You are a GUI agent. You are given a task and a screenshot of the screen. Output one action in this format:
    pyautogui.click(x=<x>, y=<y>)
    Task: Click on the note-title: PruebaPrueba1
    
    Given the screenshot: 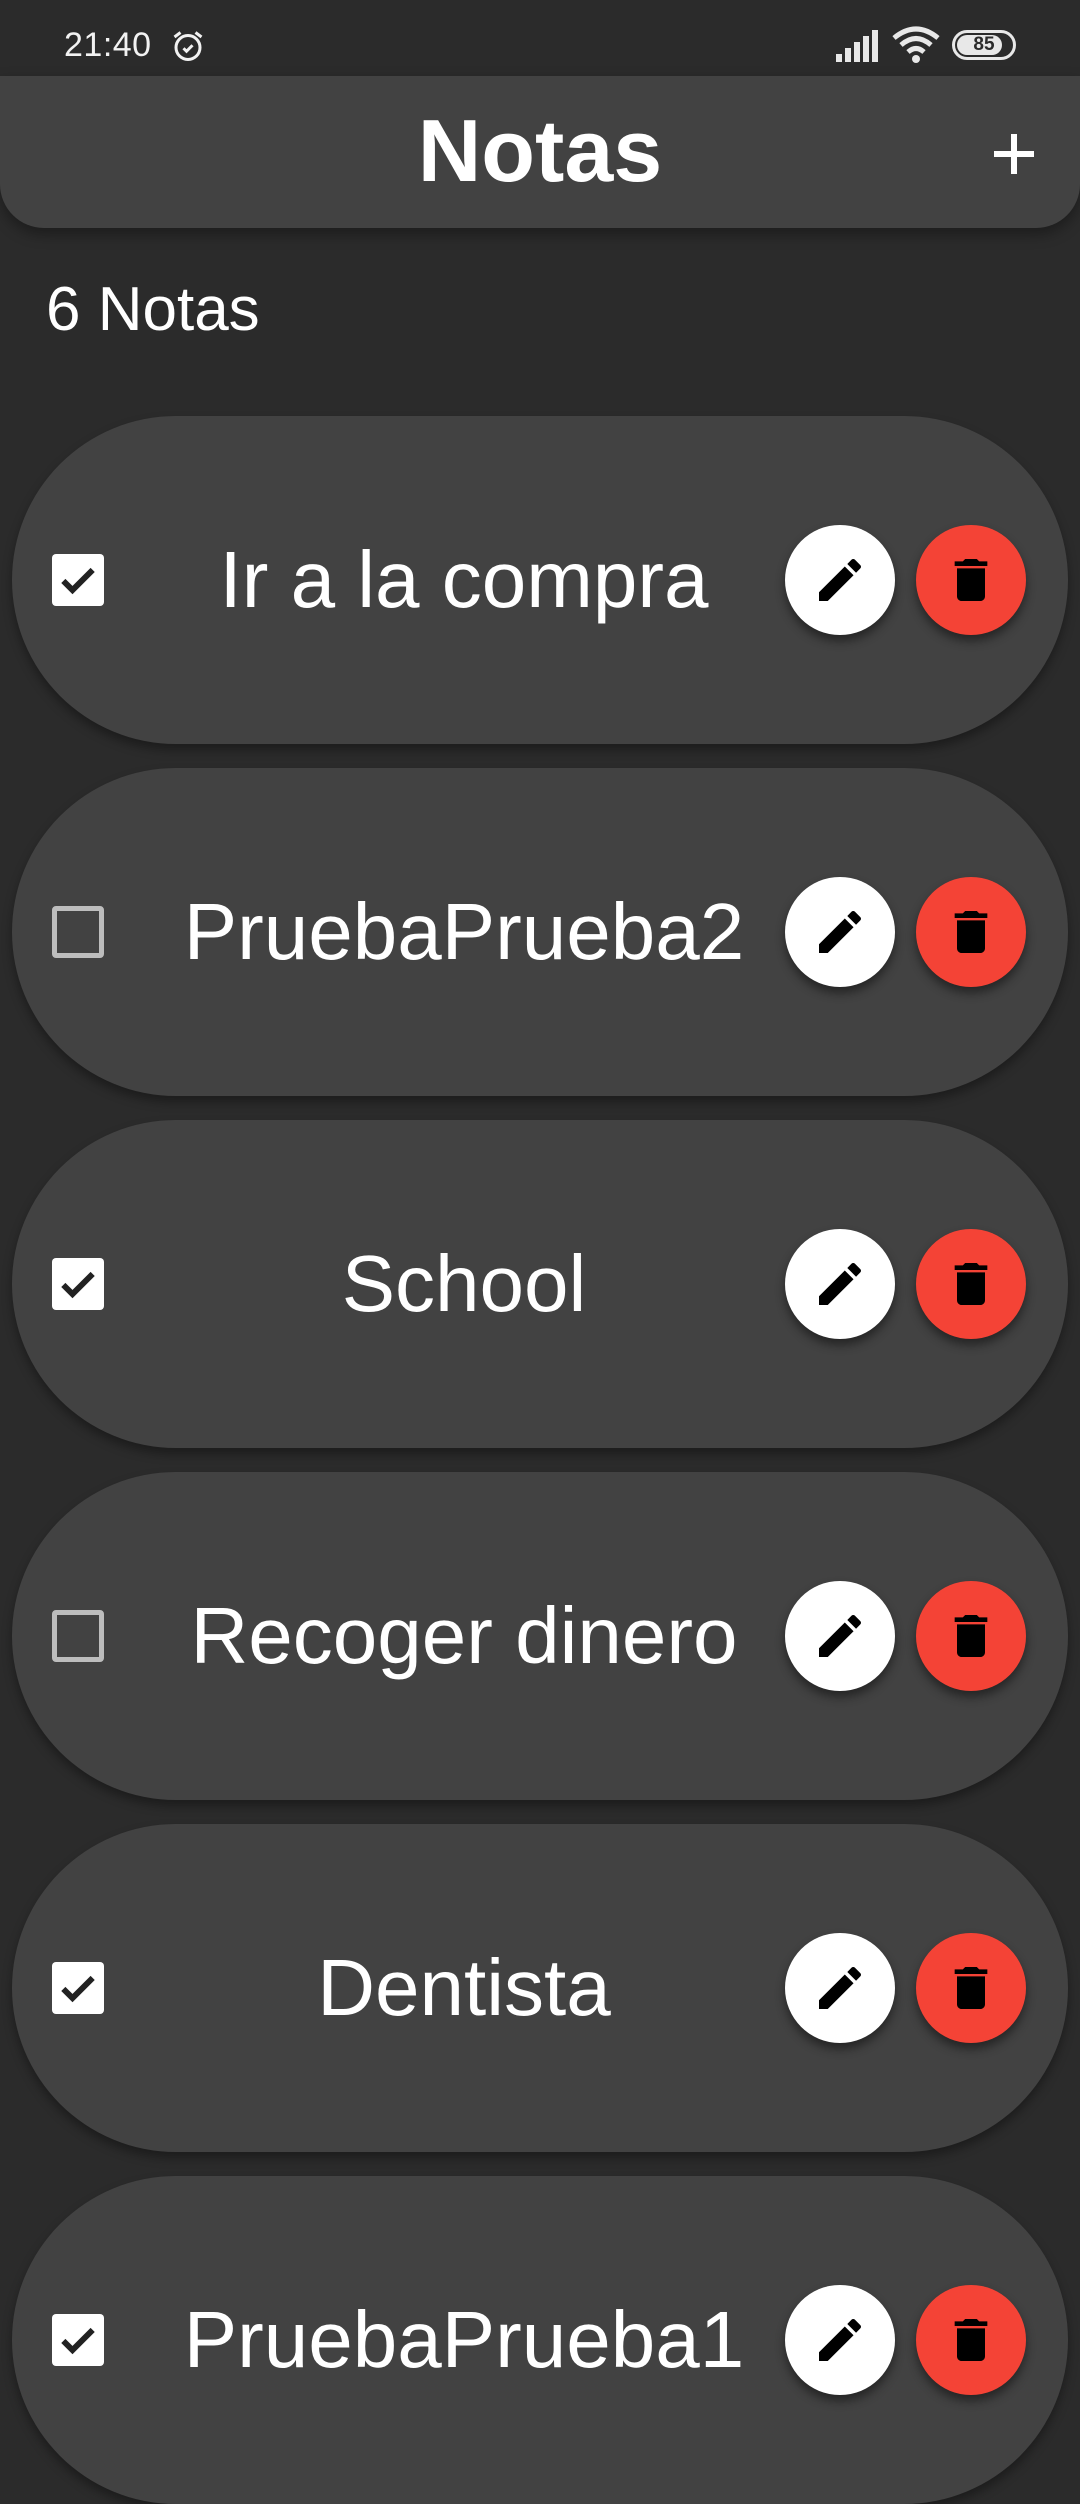 What is the action you would take?
    pyautogui.click(x=464, y=2339)
    